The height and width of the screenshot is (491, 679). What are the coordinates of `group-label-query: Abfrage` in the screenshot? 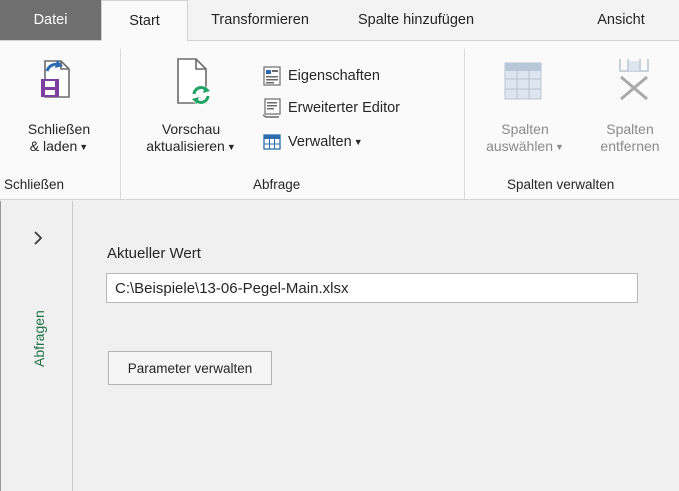 It's located at (277, 184).